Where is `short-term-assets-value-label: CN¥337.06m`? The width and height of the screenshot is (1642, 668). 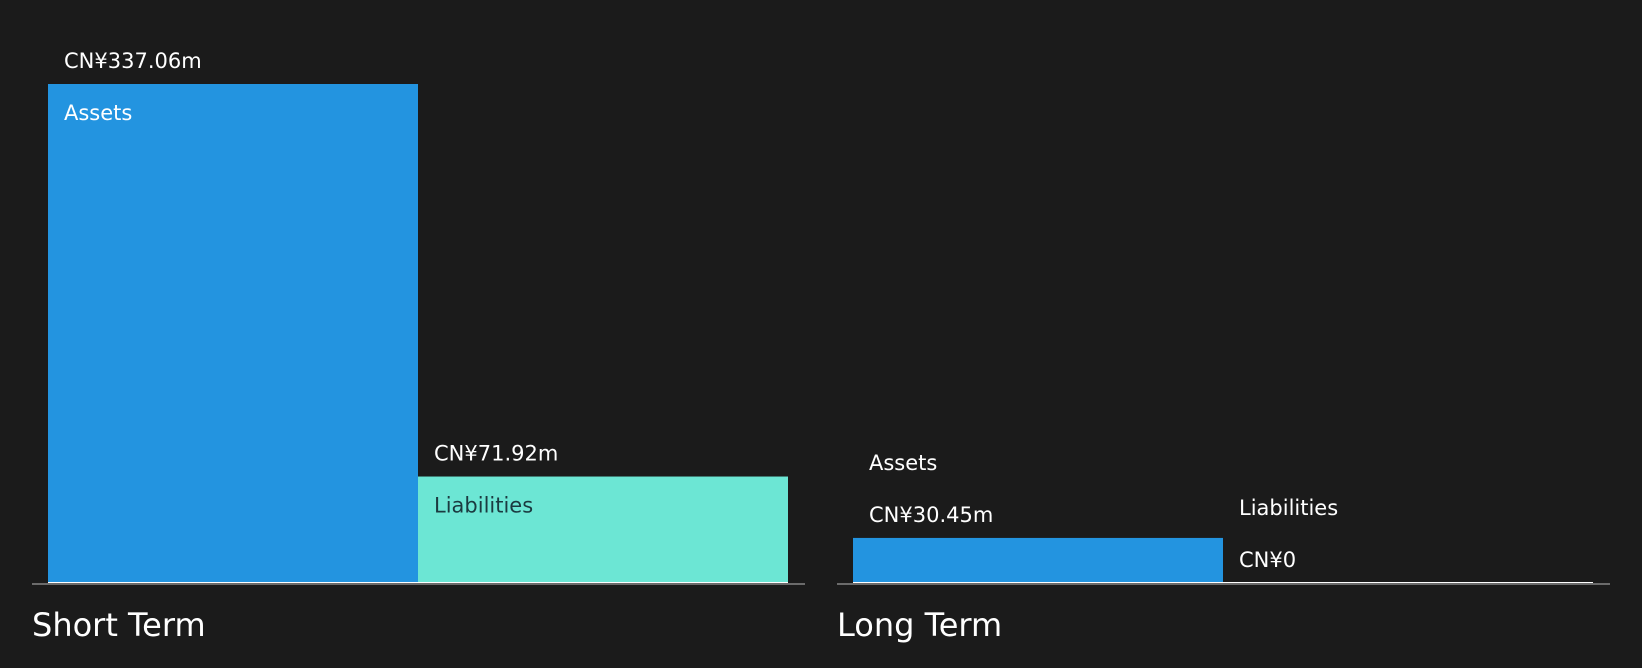 short-term-assets-value-label: CN¥337.06m is located at coordinates (133, 61).